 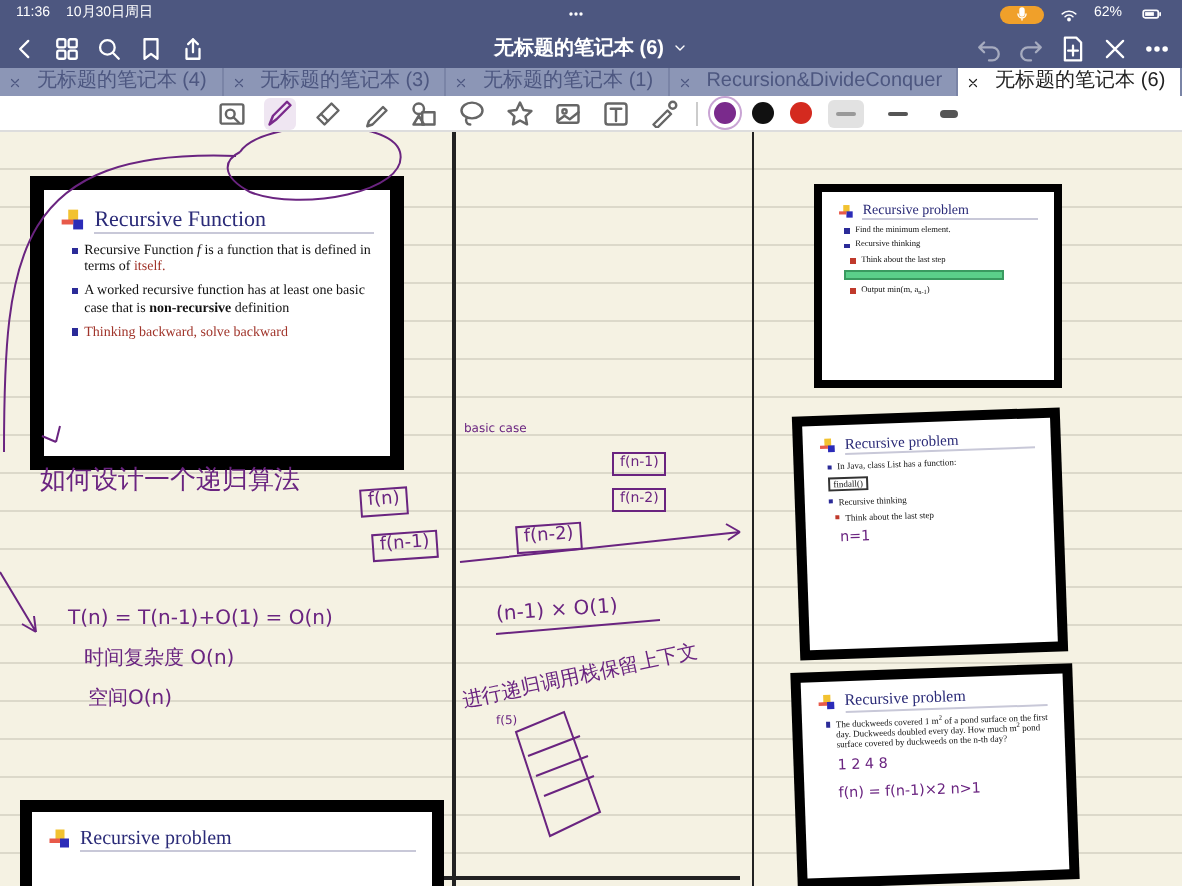 I want to click on text-box-icon, so click(x=615, y=113).